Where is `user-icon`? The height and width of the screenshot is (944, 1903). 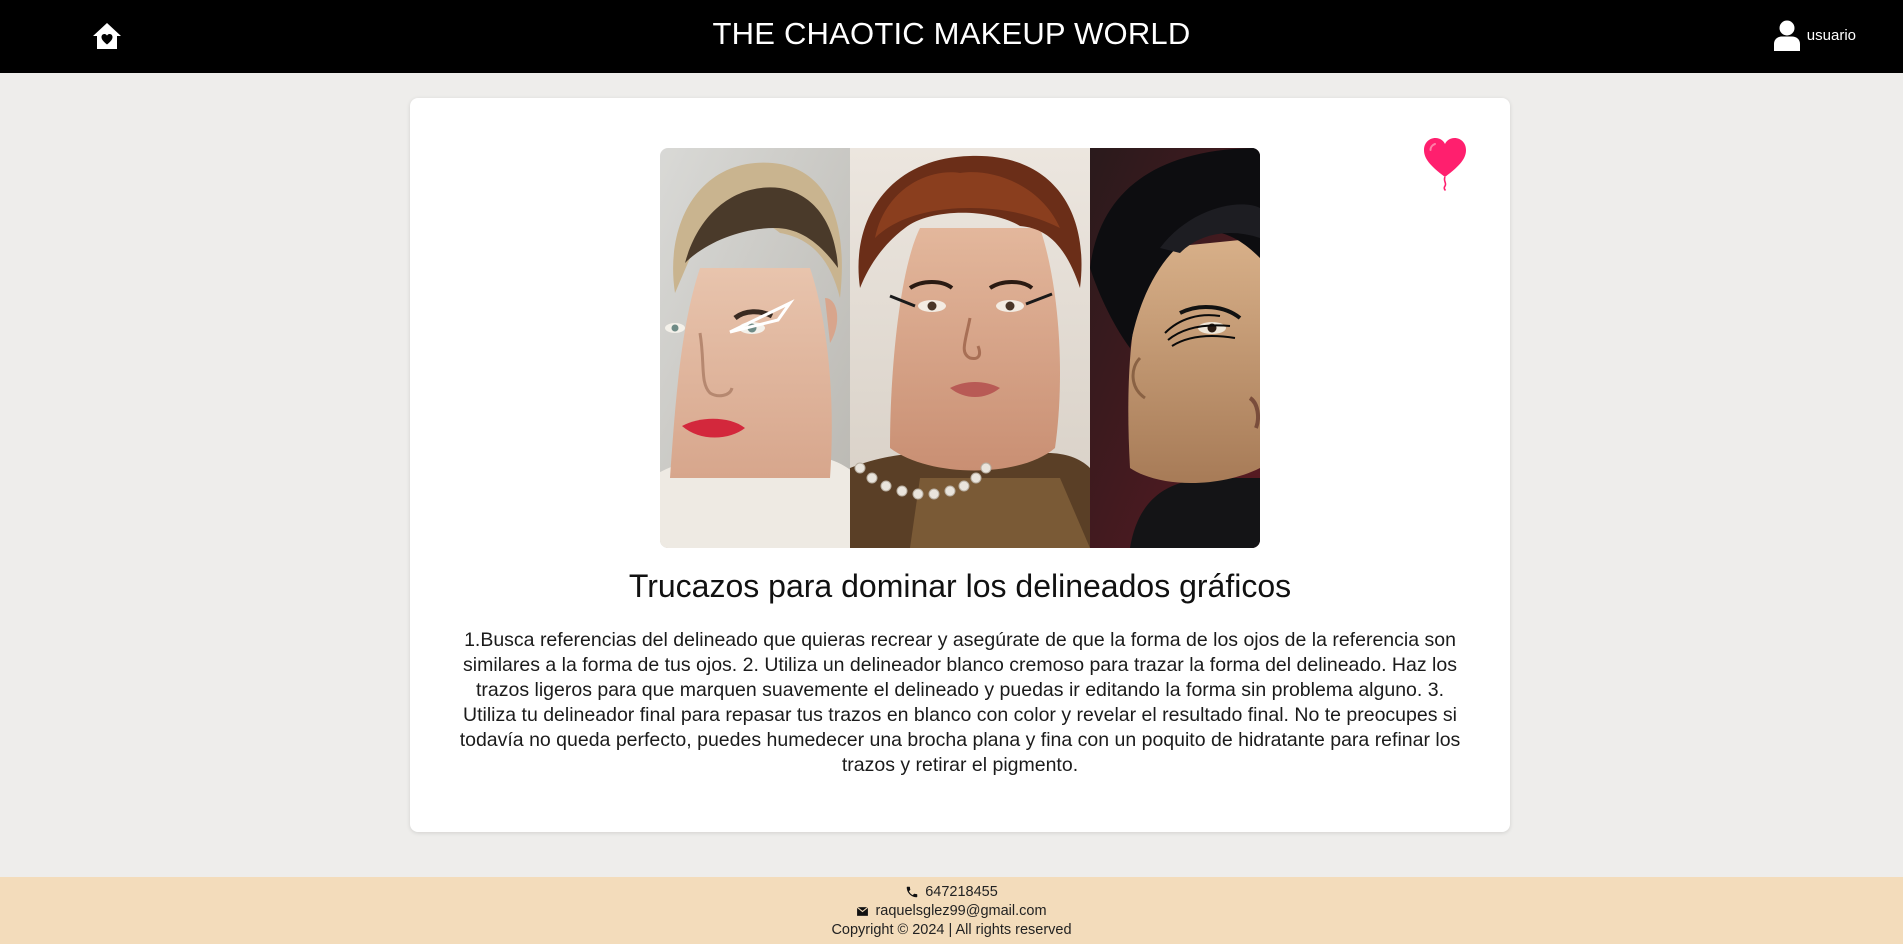
user-icon is located at coordinates (1786, 35).